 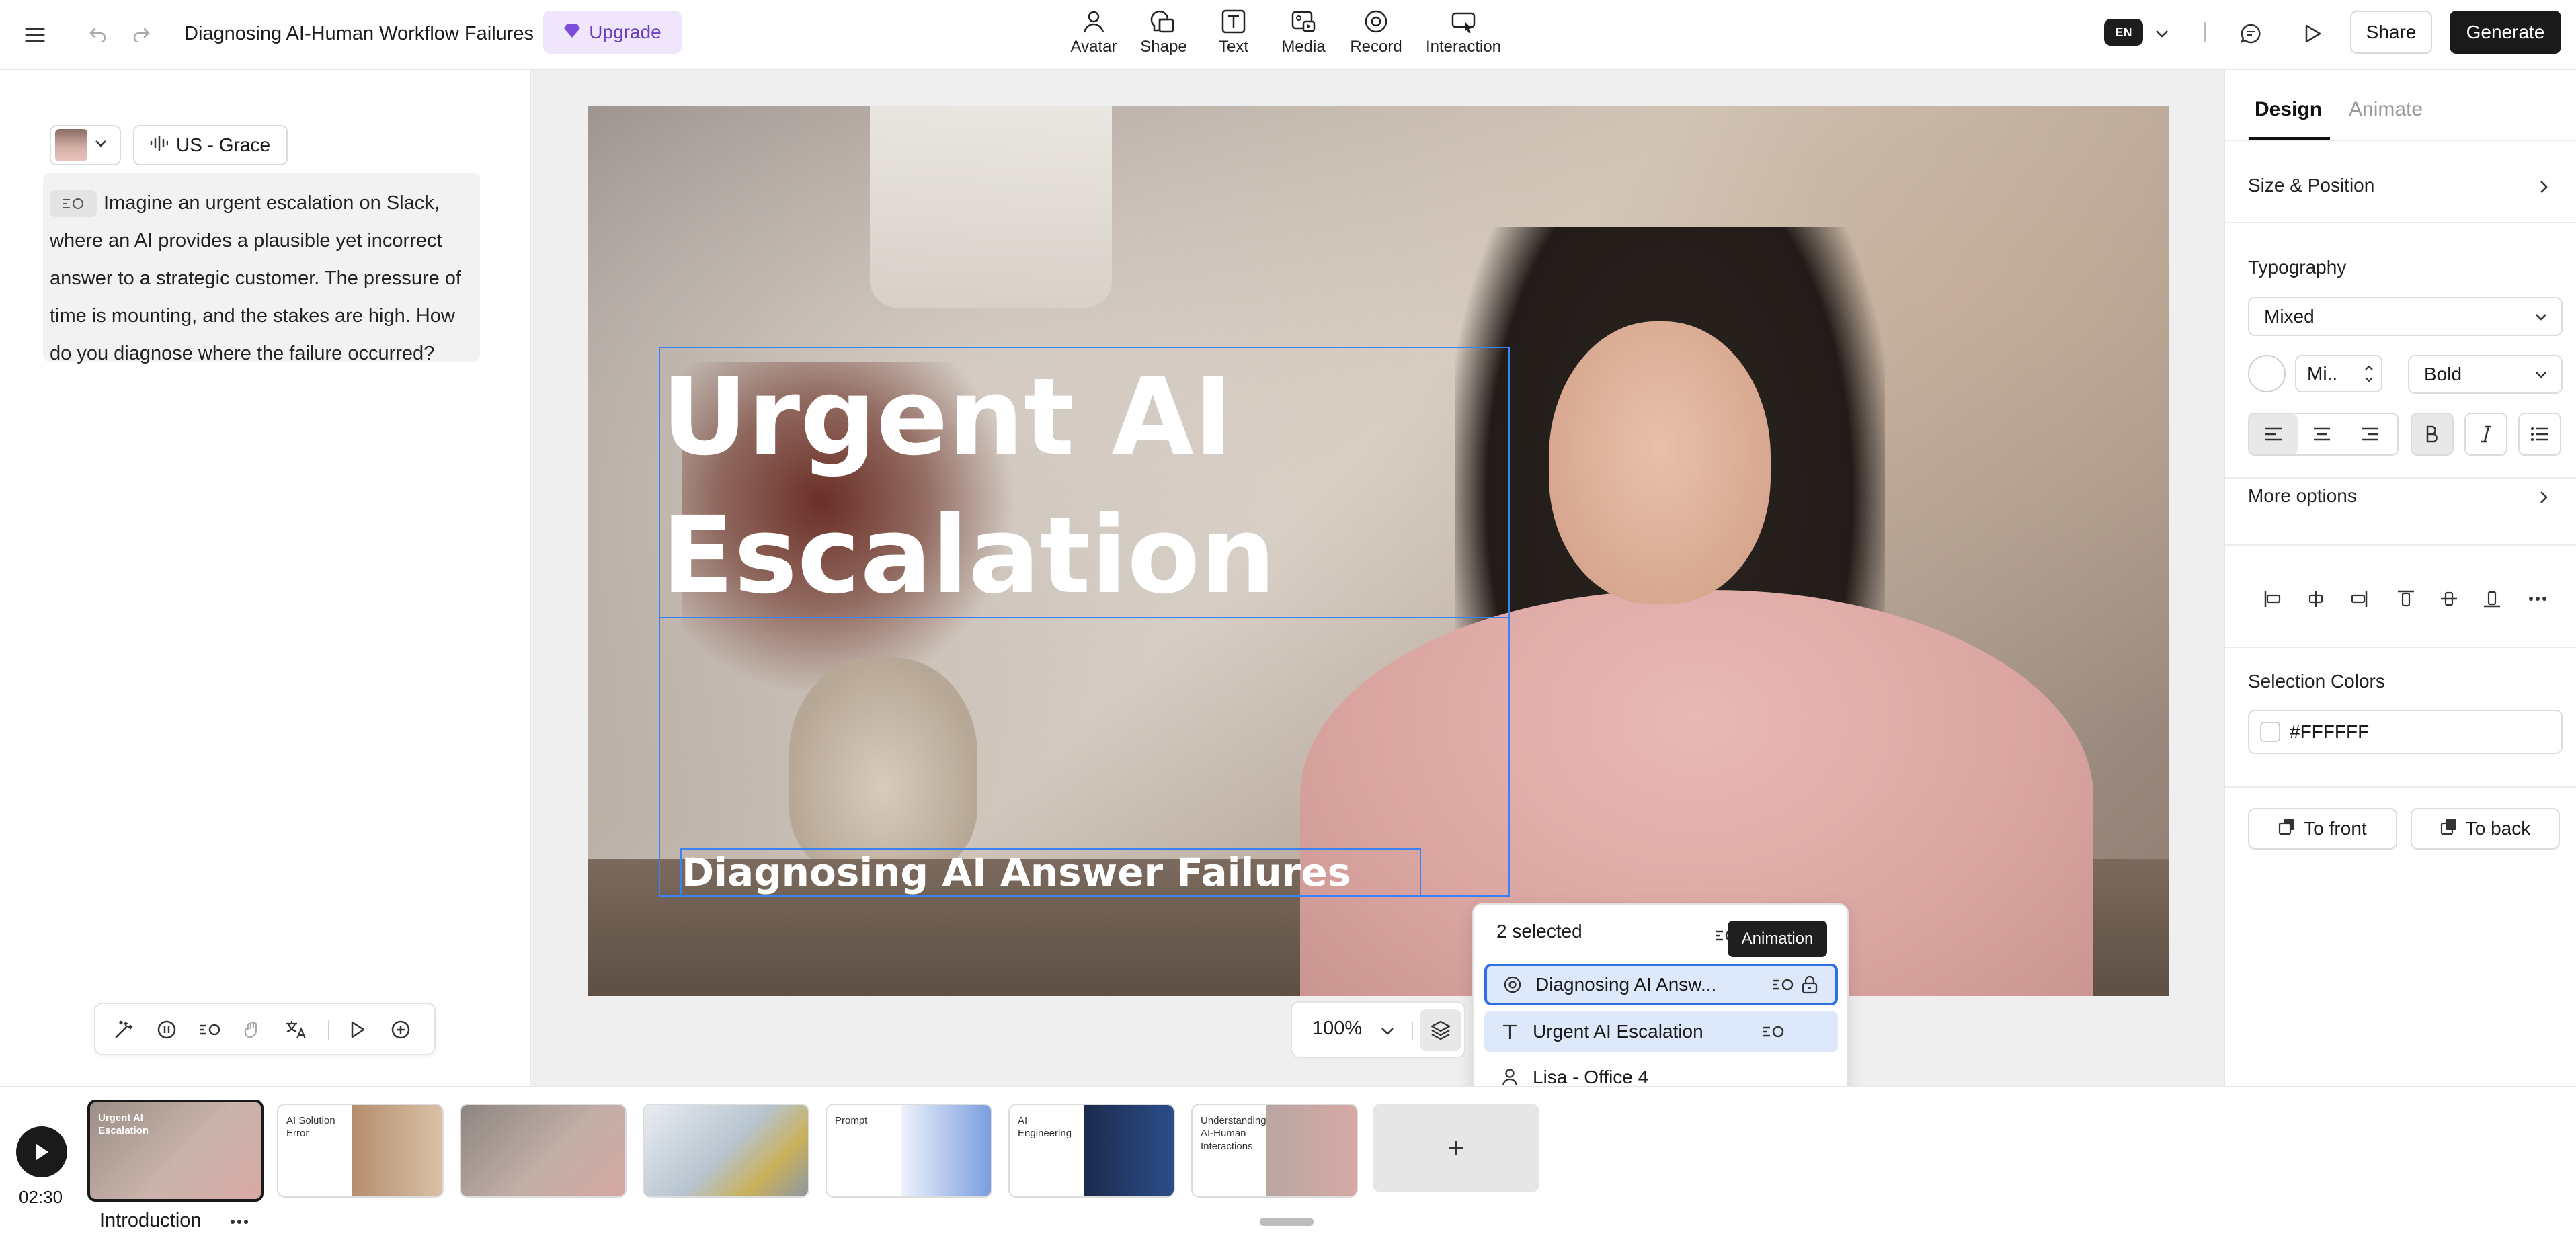 What do you see at coordinates (357, 1029) in the screenshot?
I see `play-icon` at bounding box center [357, 1029].